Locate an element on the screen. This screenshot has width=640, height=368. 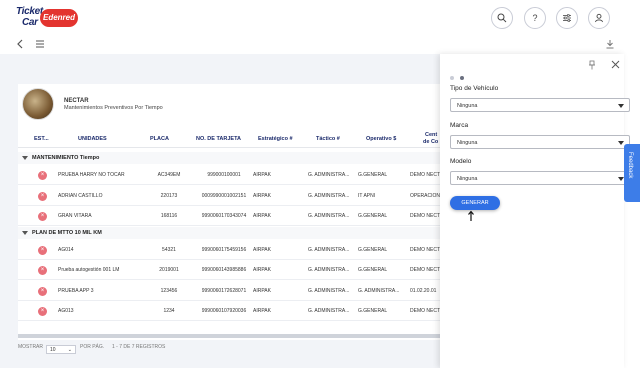
back-arrow-icon is located at coordinates (20, 44).